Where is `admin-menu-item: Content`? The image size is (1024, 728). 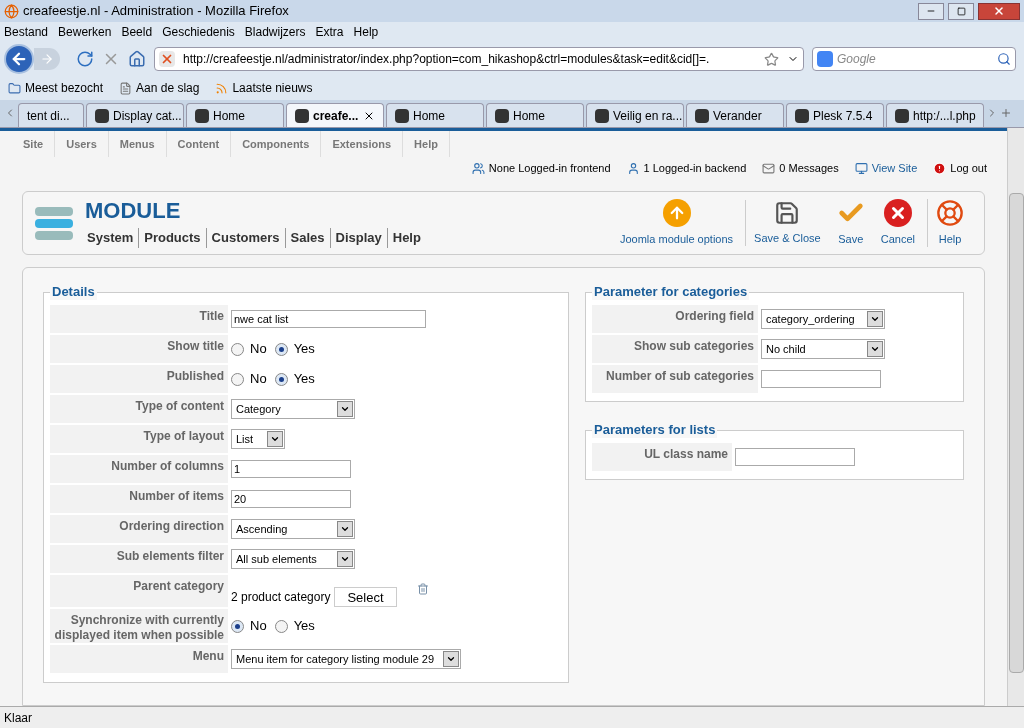
admin-menu-item: Content is located at coordinates (199, 144).